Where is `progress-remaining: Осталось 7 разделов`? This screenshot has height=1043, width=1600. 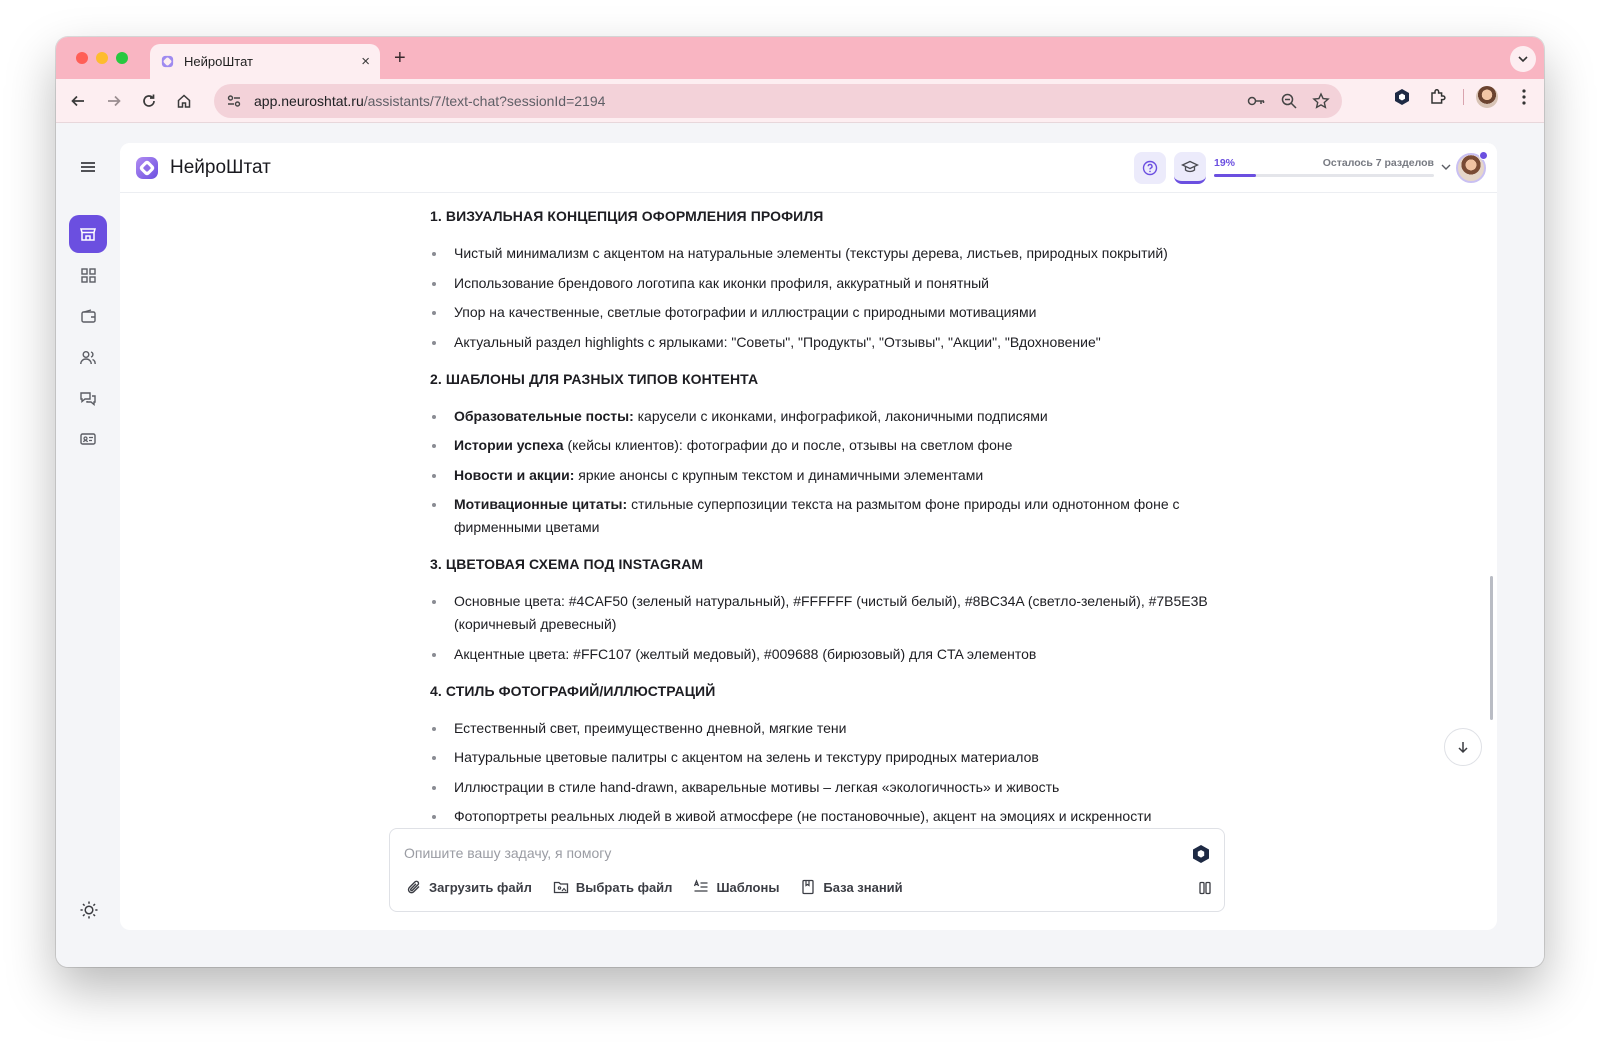 progress-remaining: Осталось 7 разделов is located at coordinates (1378, 163).